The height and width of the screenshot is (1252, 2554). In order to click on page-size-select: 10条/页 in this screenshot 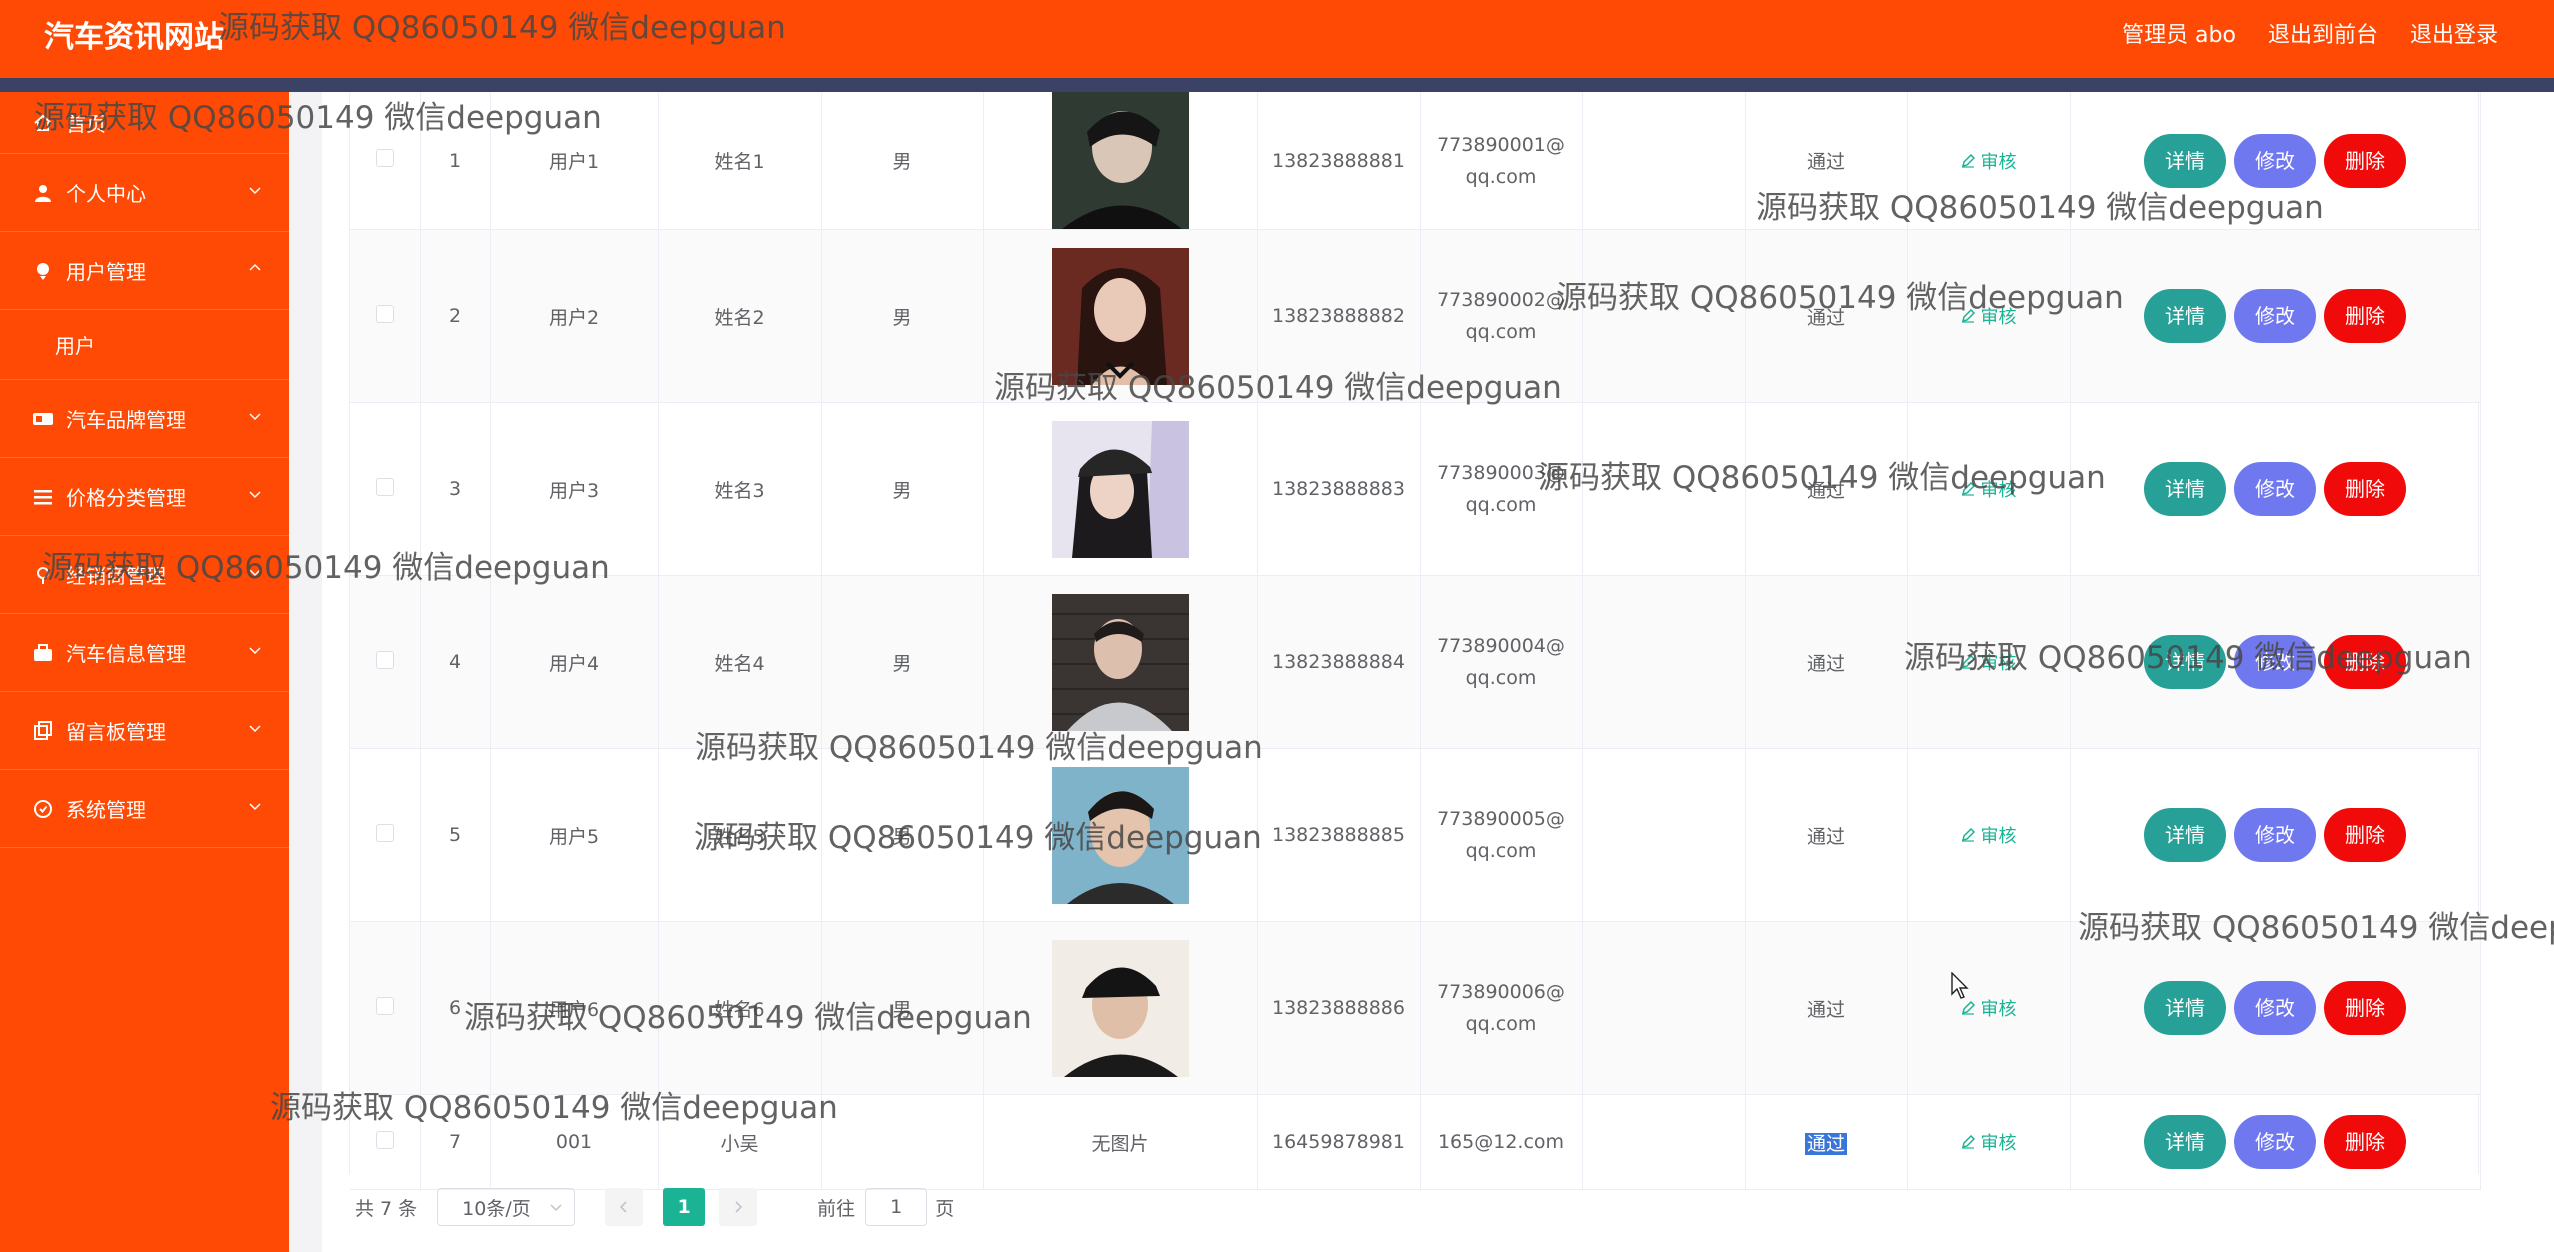, I will do `click(506, 1207)`.